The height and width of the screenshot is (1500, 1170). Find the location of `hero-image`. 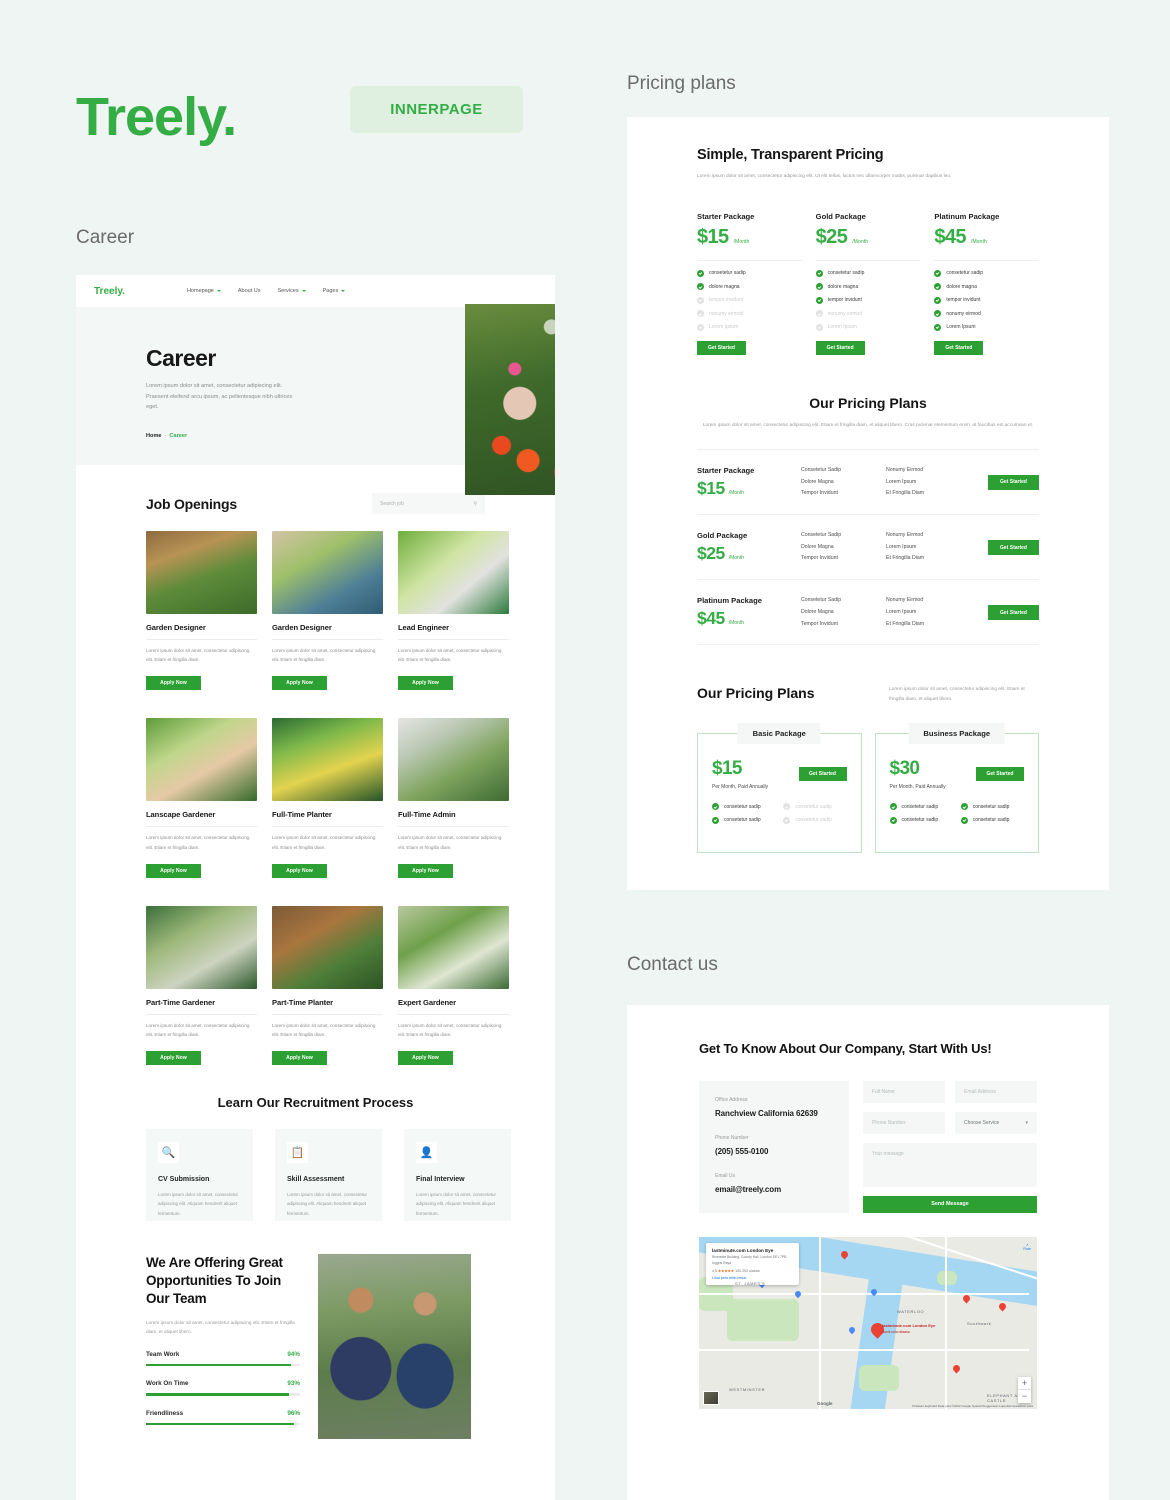

hero-image is located at coordinates (510, 399).